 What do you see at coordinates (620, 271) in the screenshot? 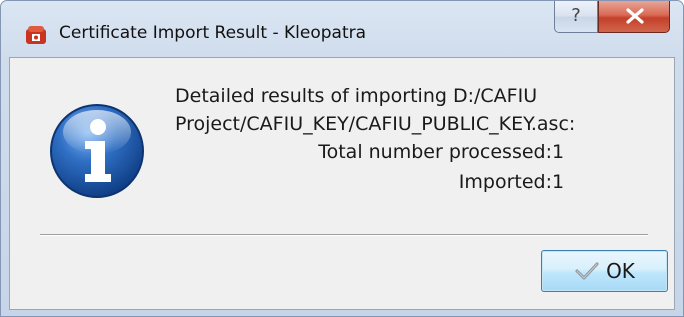
I see `ok-button-label: OK` at bounding box center [620, 271].